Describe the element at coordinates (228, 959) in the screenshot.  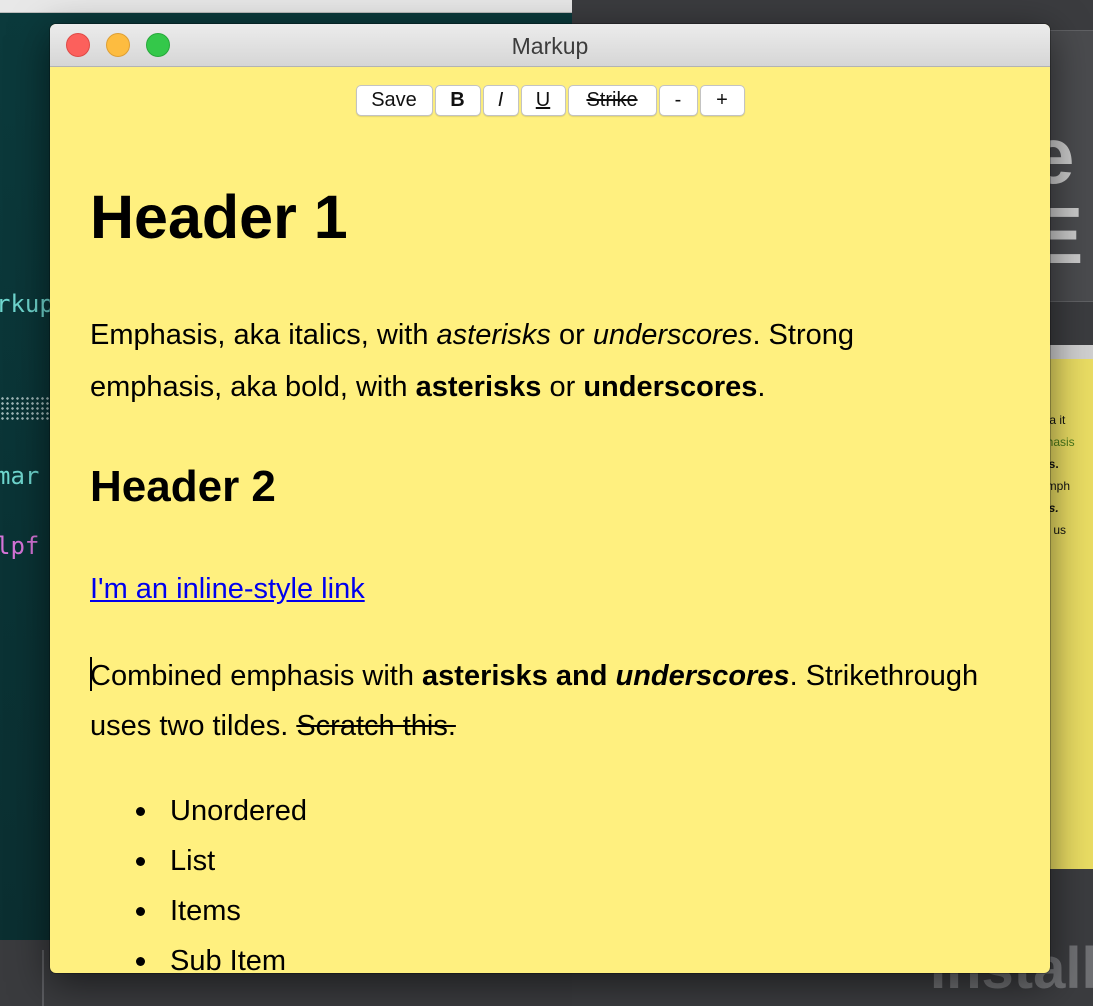
I see `list-item-label: Sub Item` at that location.